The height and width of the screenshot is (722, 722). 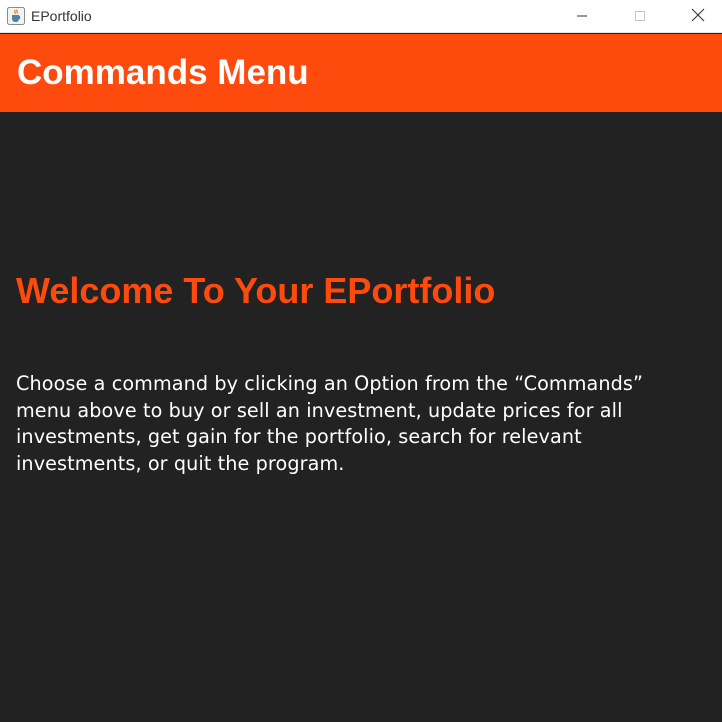 I want to click on commands-menu-title: Commands Menu, so click(x=163, y=73).